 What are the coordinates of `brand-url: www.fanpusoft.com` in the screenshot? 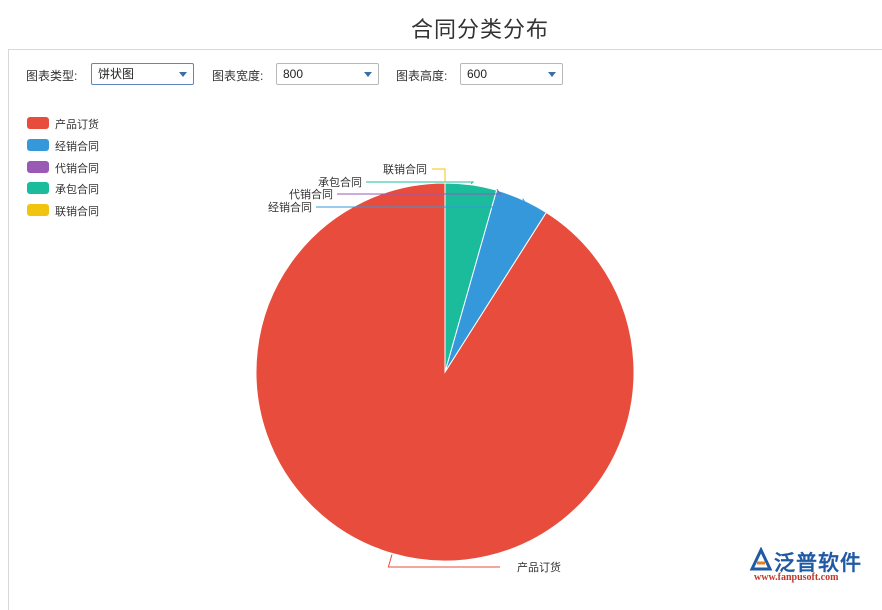 It's located at (796, 577).